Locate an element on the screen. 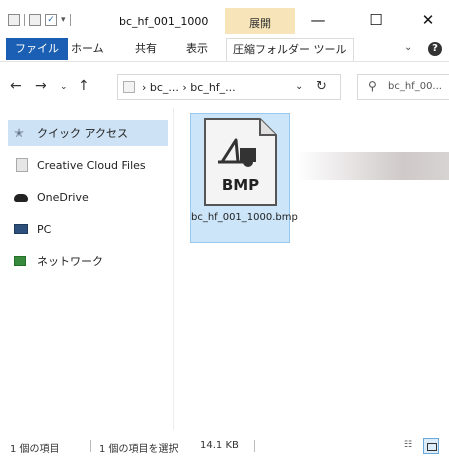  customize-toolbar-chevron-icon: ▾ is located at coordinates (63, 20).